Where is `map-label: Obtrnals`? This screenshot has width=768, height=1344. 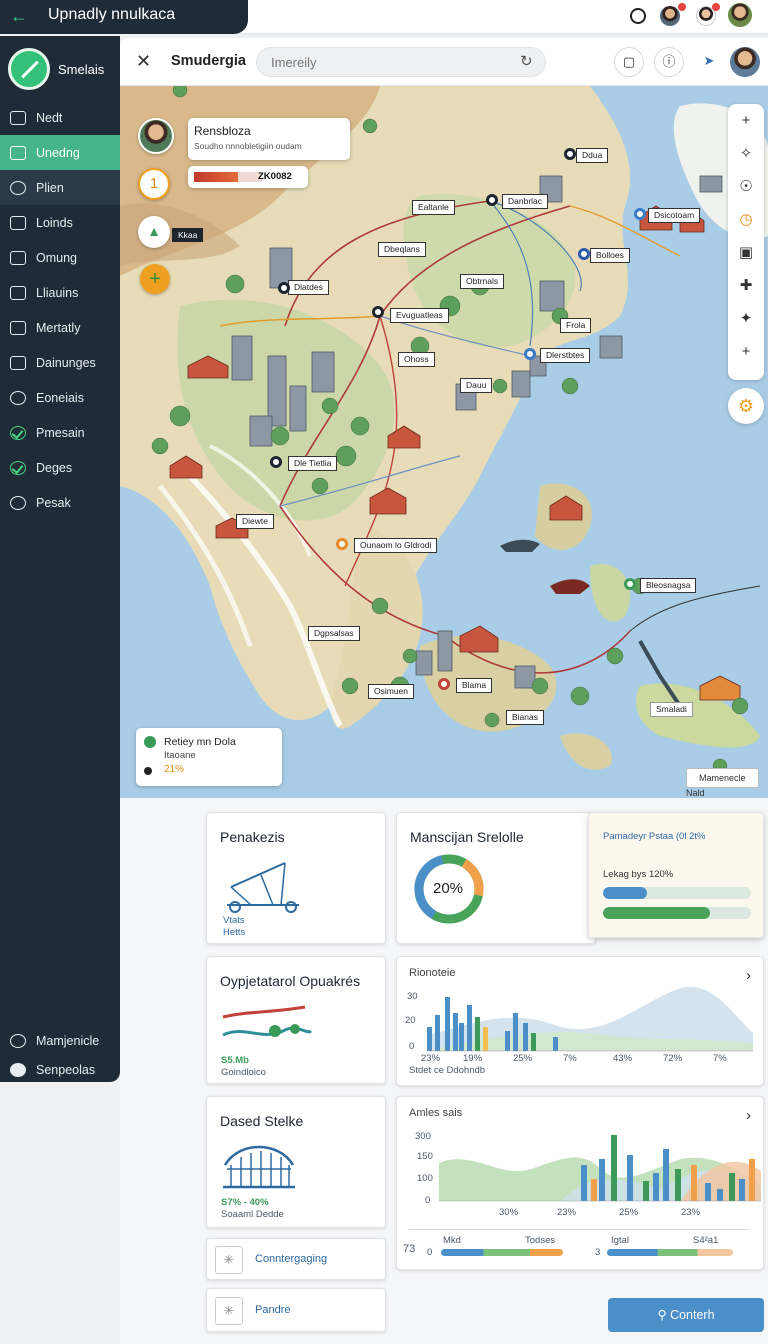 map-label: Obtrnals is located at coordinates (482, 281).